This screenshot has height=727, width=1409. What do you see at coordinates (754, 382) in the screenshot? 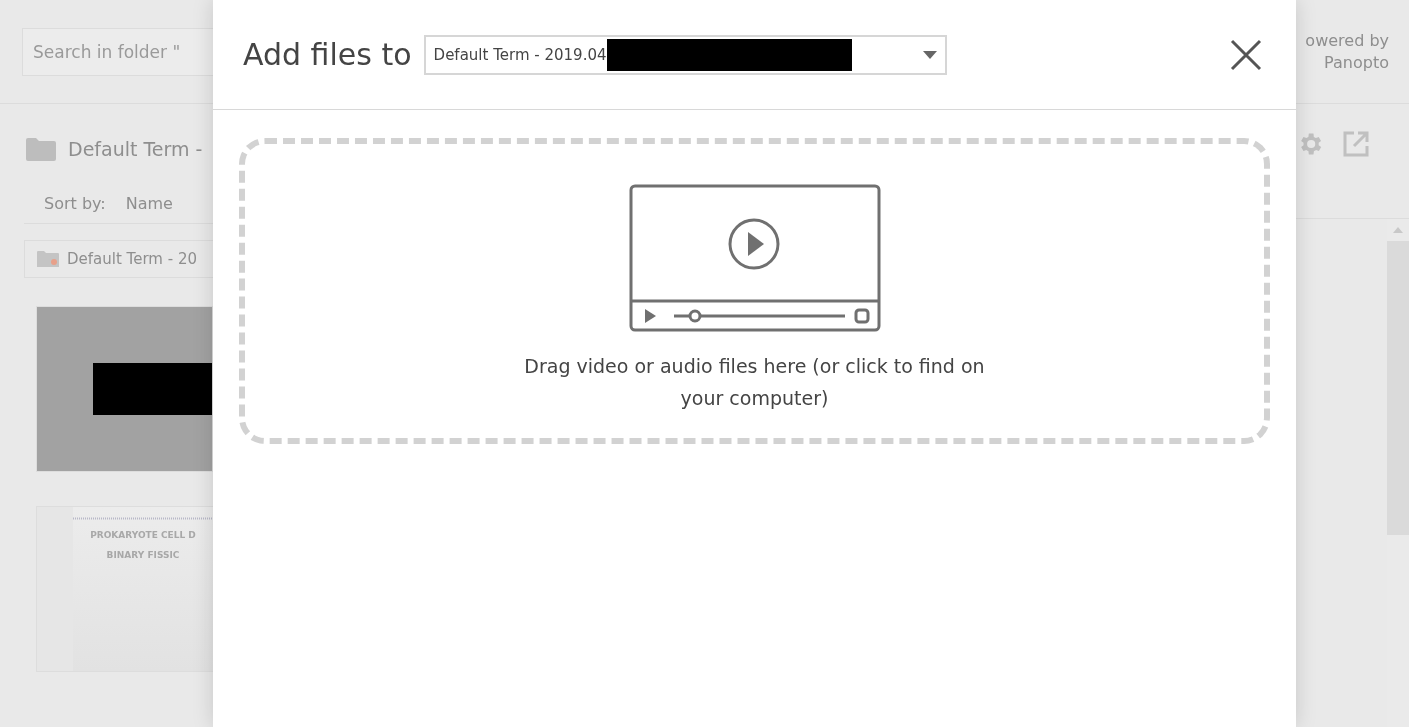
I see `drop-instructions: Drag video or audio files here (or click to find on your computer)` at bounding box center [754, 382].